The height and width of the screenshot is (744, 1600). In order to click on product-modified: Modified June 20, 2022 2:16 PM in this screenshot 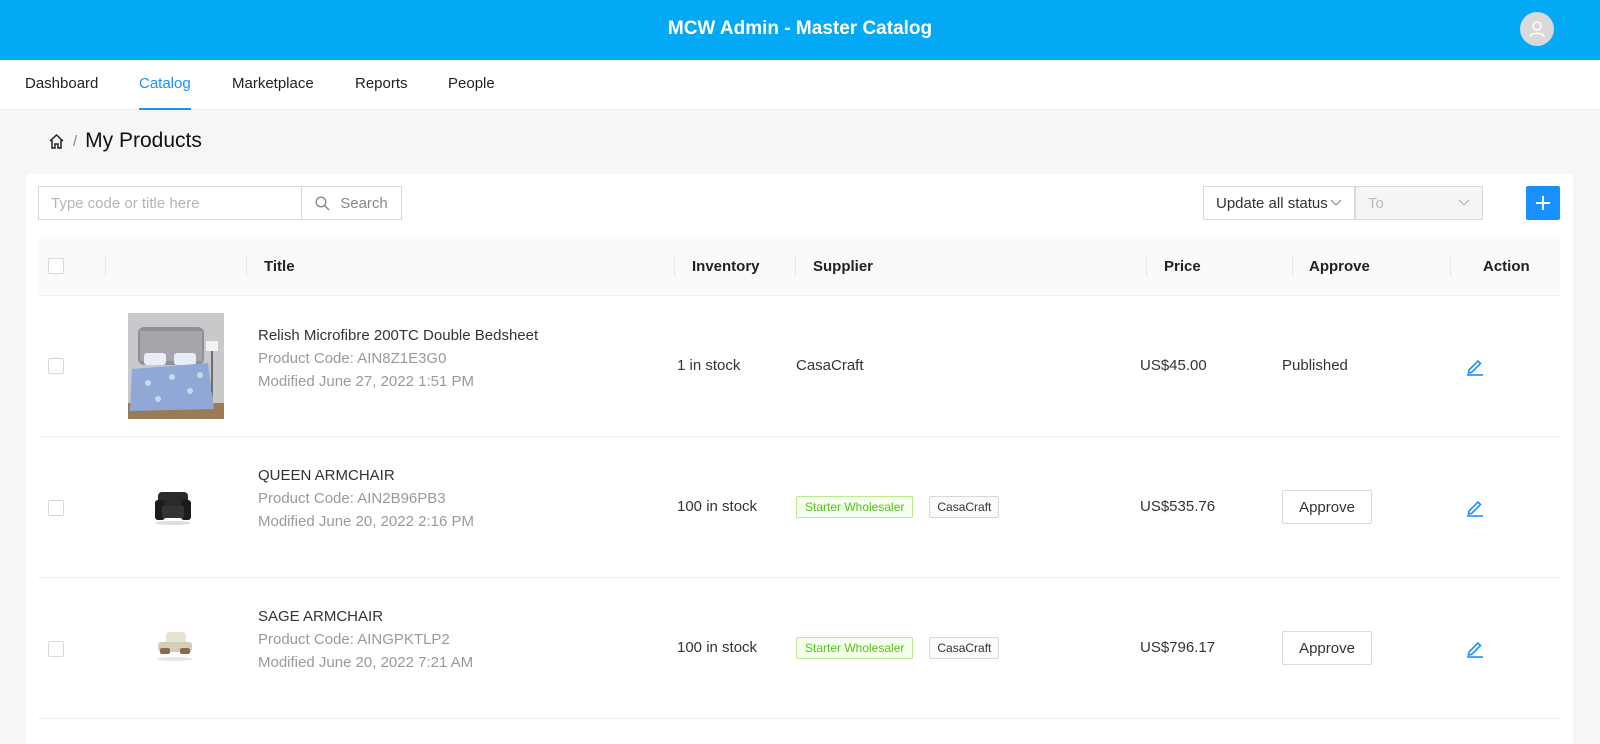, I will do `click(366, 521)`.